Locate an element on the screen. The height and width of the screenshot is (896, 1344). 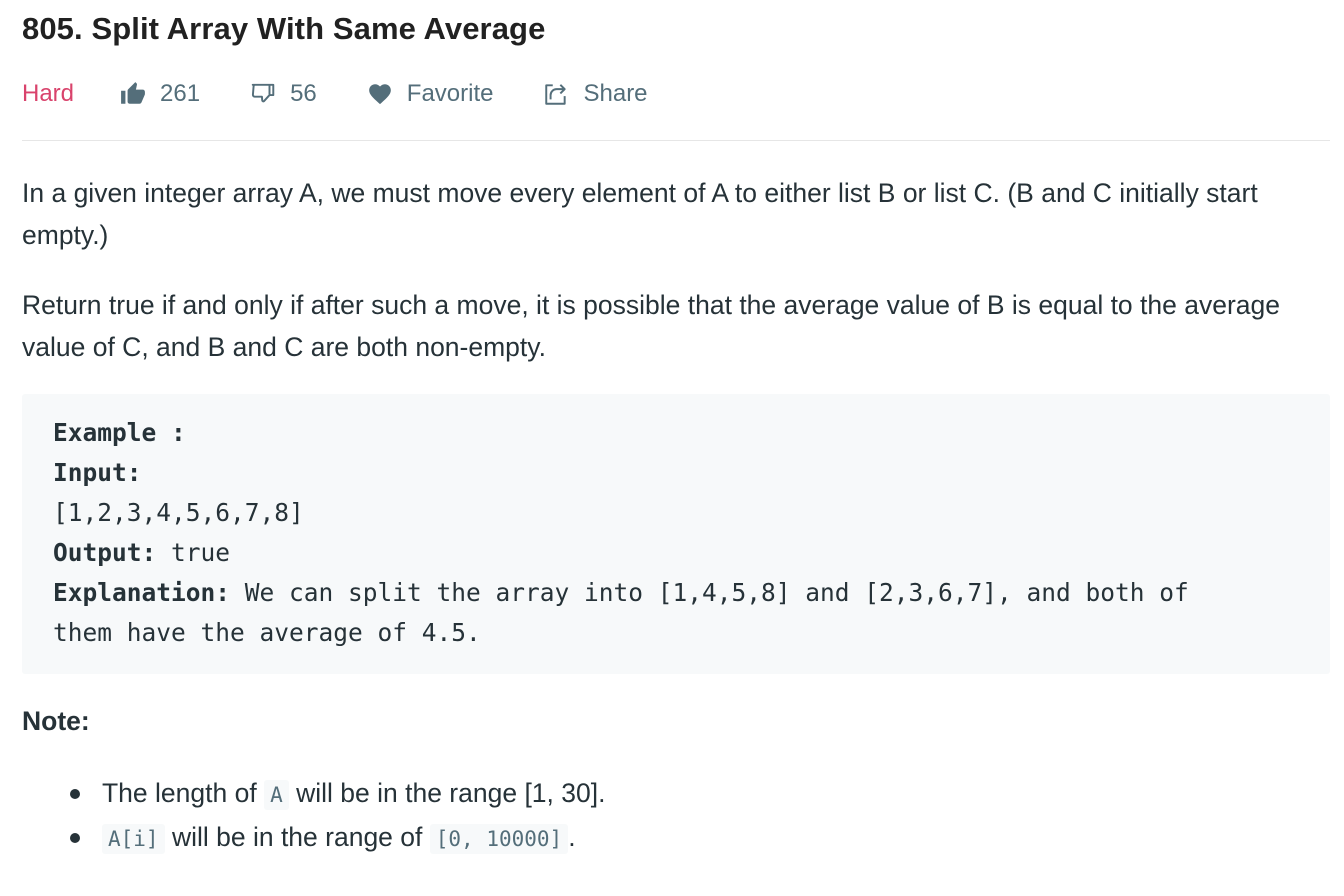
note-text: The length of is located at coordinates (179, 793).